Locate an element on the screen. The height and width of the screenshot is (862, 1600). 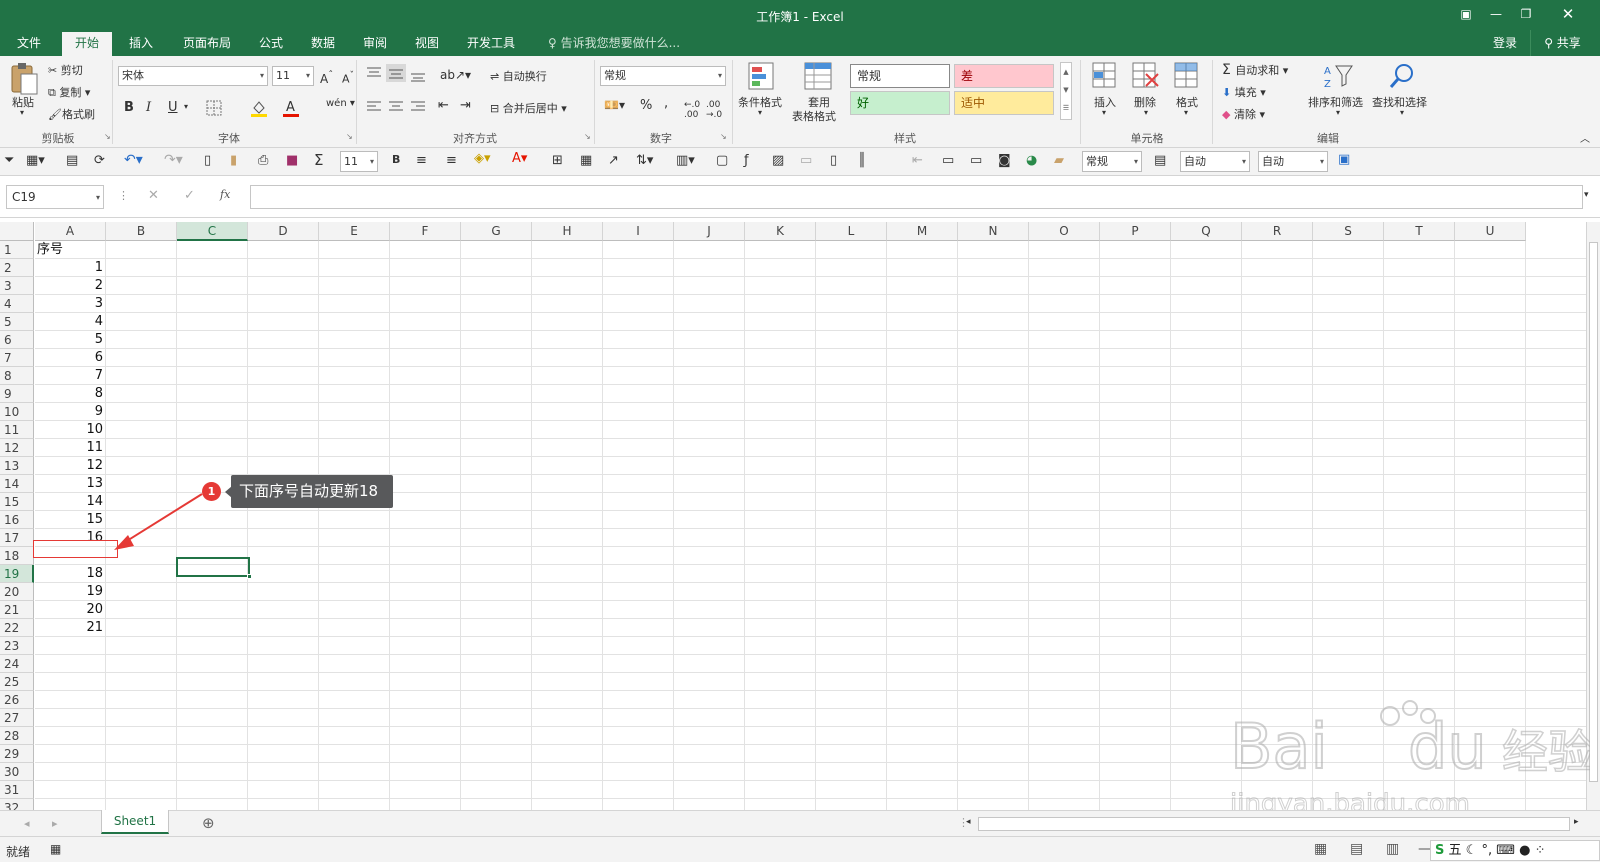
format-as-table-label-2: 表格格式 is located at coordinates (814, 116).